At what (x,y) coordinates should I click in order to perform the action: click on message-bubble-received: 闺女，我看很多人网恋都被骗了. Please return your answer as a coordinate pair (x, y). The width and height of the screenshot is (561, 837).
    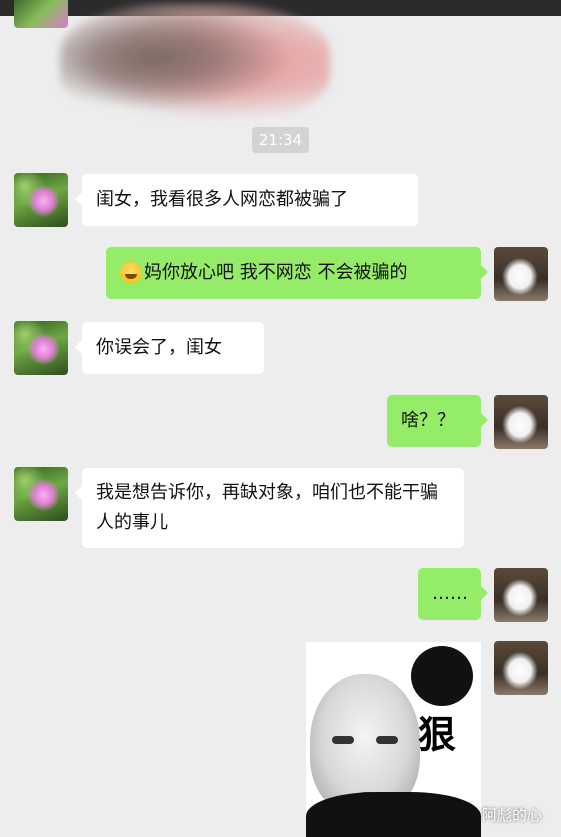
    Looking at the image, I should click on (246, 200).